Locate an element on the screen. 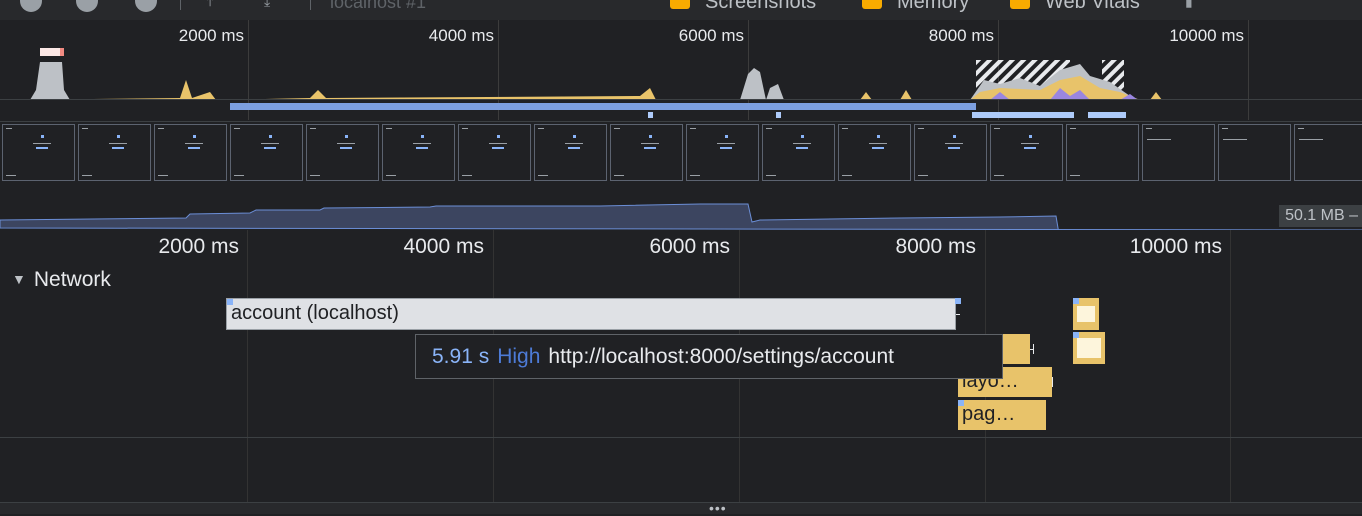 The image size is (1362, 516). panel-resizer: ••• is located at coordinates (681, 508).